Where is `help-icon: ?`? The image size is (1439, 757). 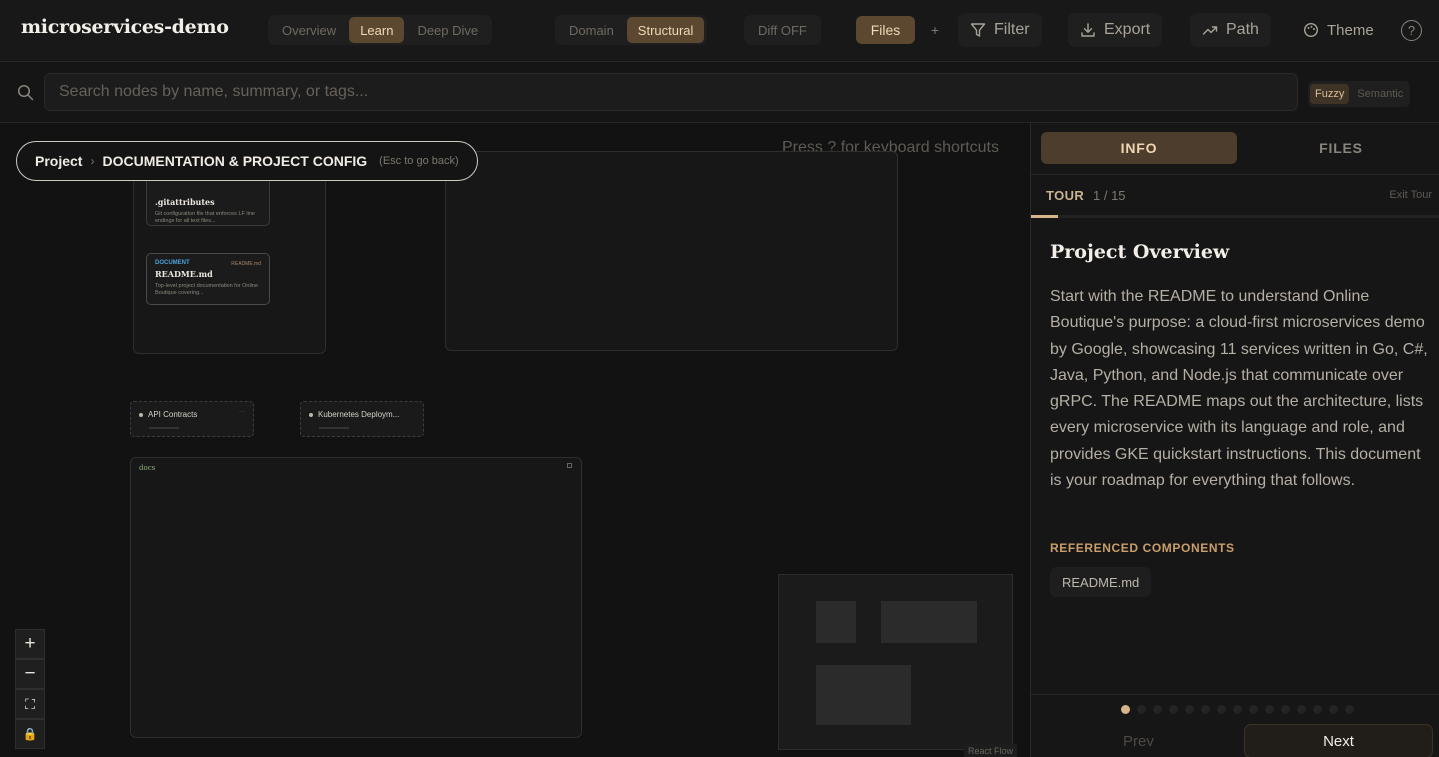 help-icon: ? is located at coordinates (1411, 30).